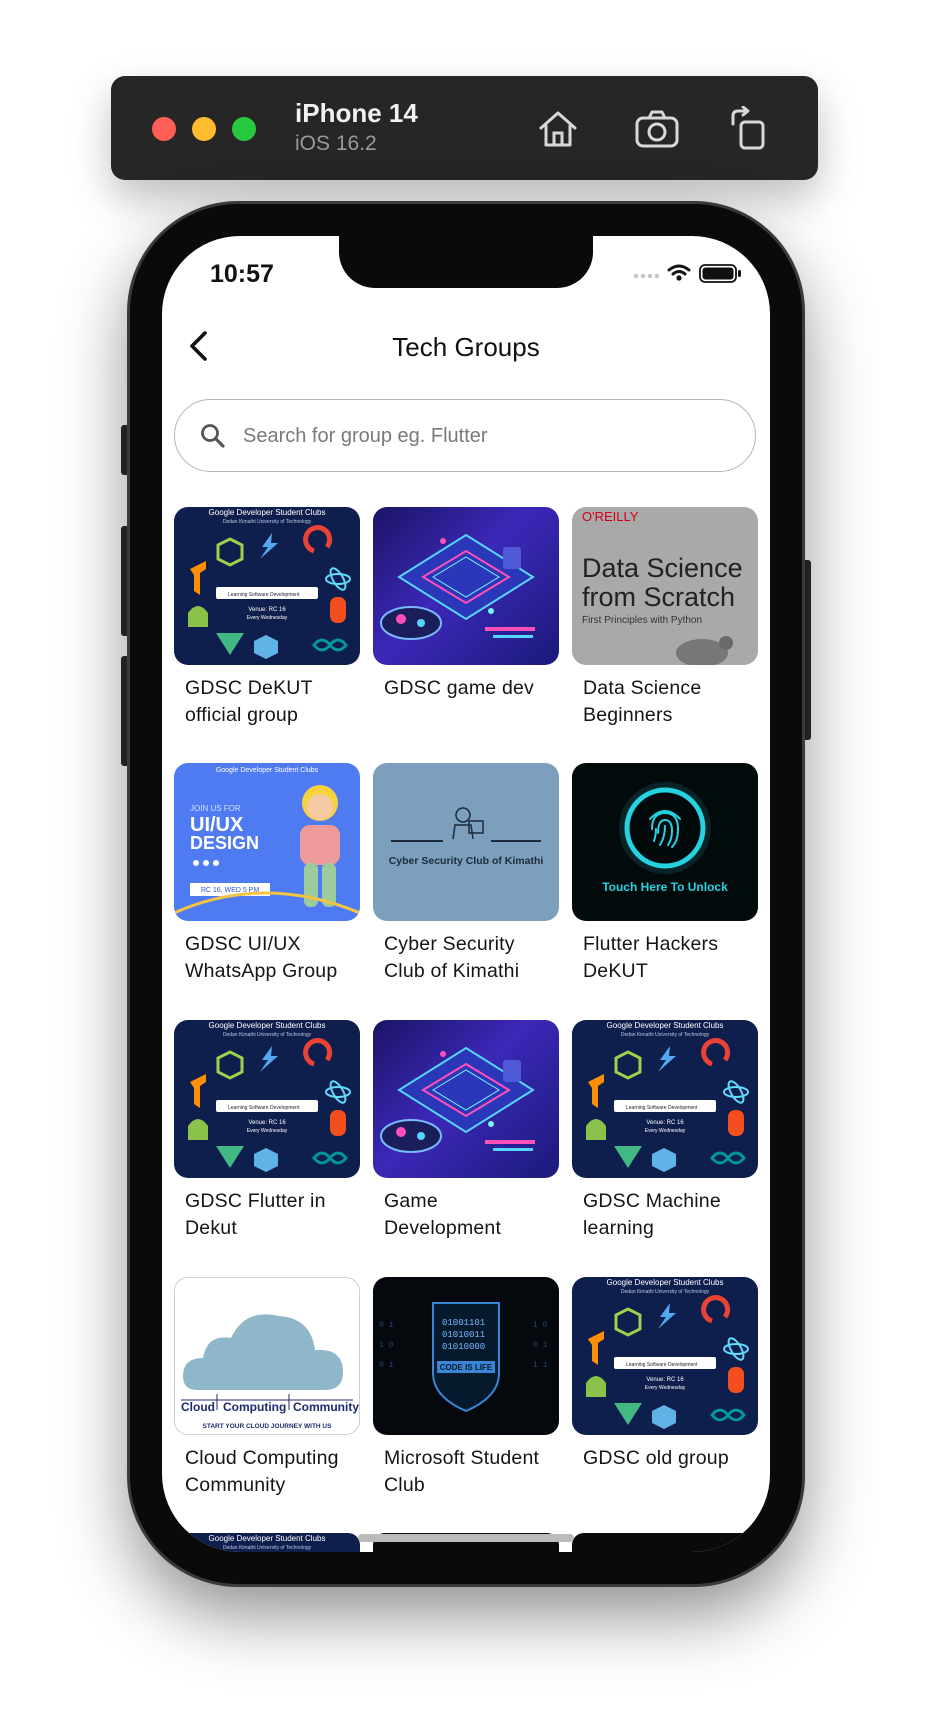  Describe the element at coordinates (642, 620) in the screenshot. I see `book-subtitle: First Principles with Python` at that location.